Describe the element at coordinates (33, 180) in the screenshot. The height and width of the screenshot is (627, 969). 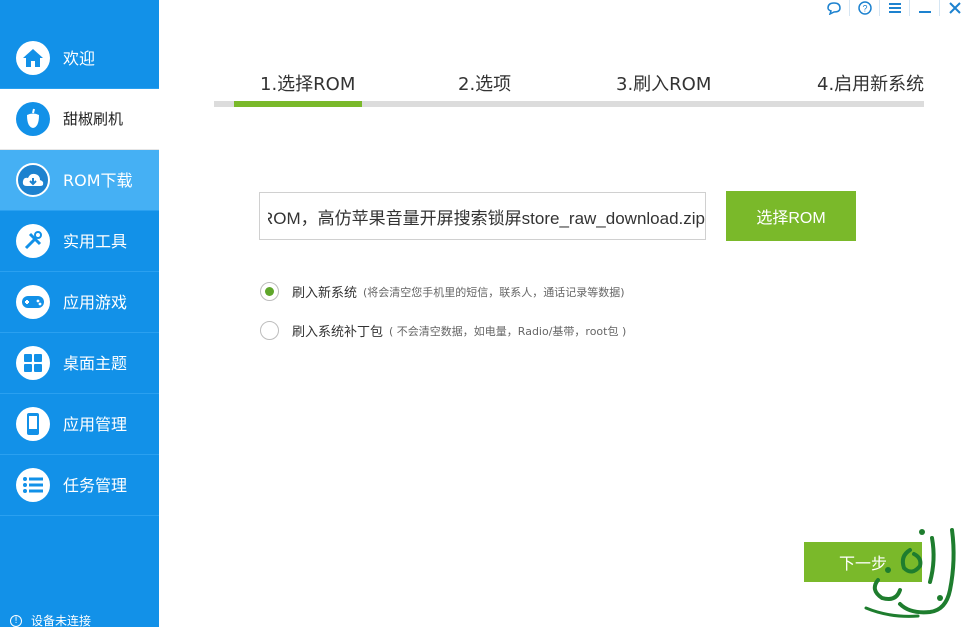
I see `cloud-download-icon` at that location.